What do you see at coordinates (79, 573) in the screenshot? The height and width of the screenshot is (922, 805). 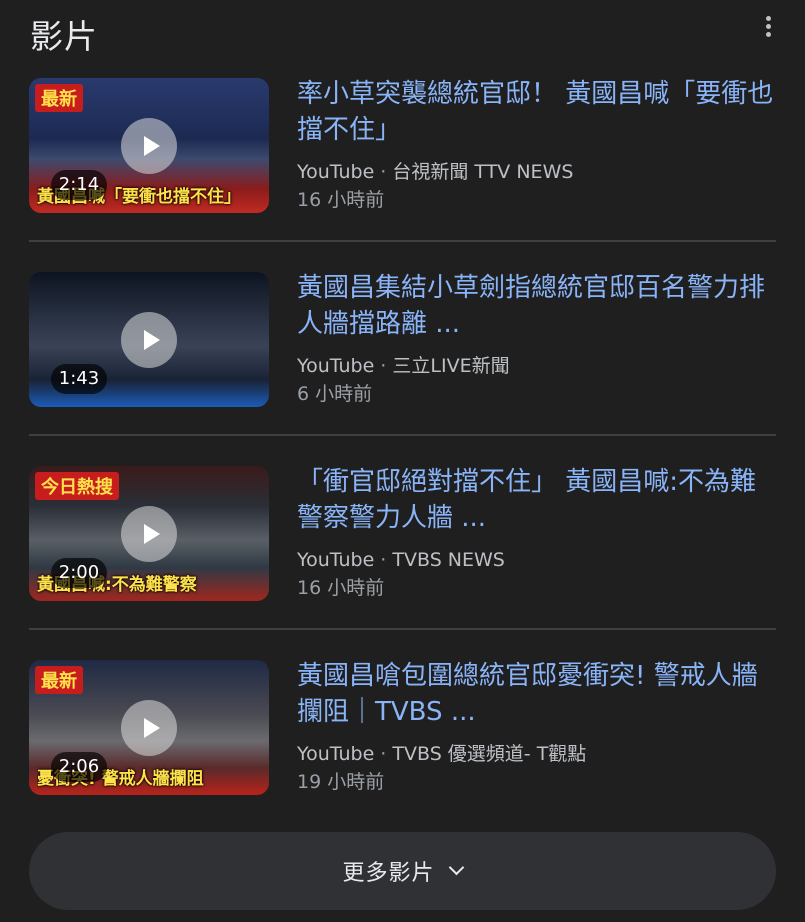 I see `duration-badge: 2:00` at bounding box center [79, 573].